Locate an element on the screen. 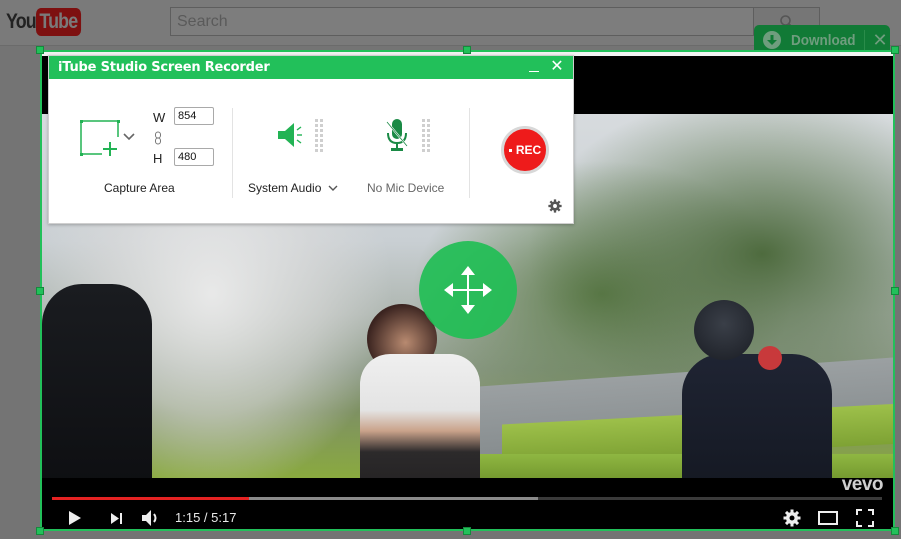 The image size is (901, 539). youtube-logo: You Tube is located at coordinates (47, 22).